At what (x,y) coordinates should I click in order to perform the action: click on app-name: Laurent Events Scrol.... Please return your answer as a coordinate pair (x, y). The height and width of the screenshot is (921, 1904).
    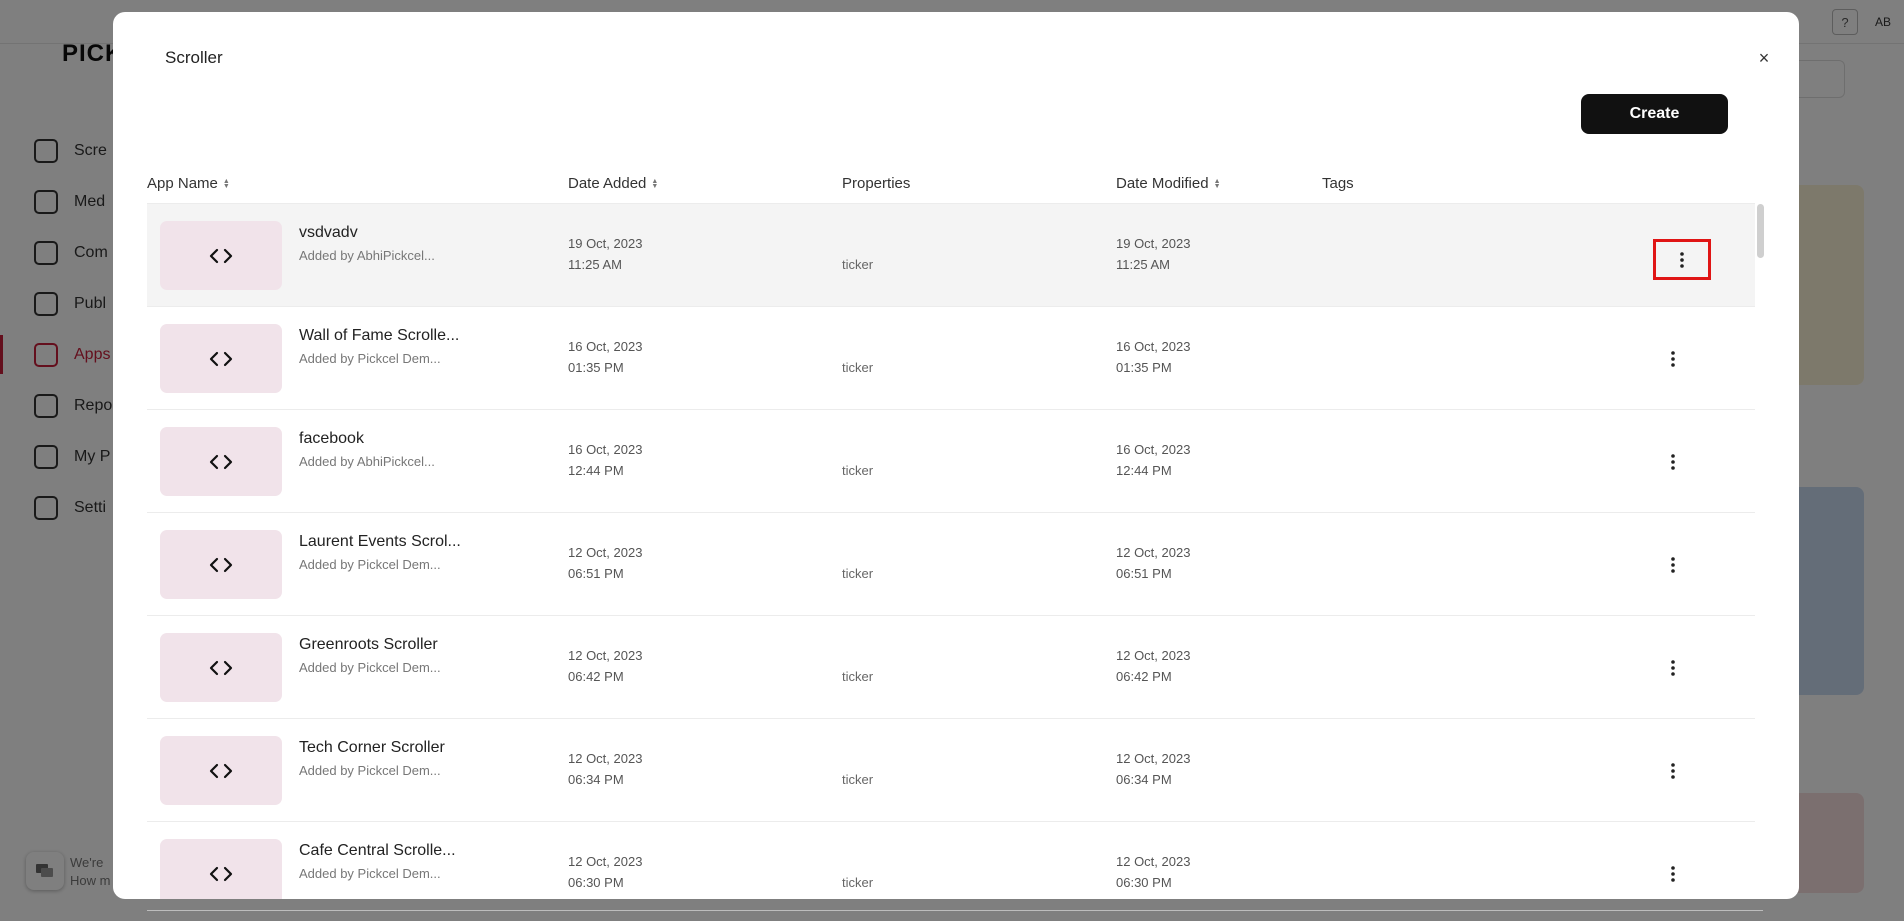
    Looking at the image, I should click on (380, 542).